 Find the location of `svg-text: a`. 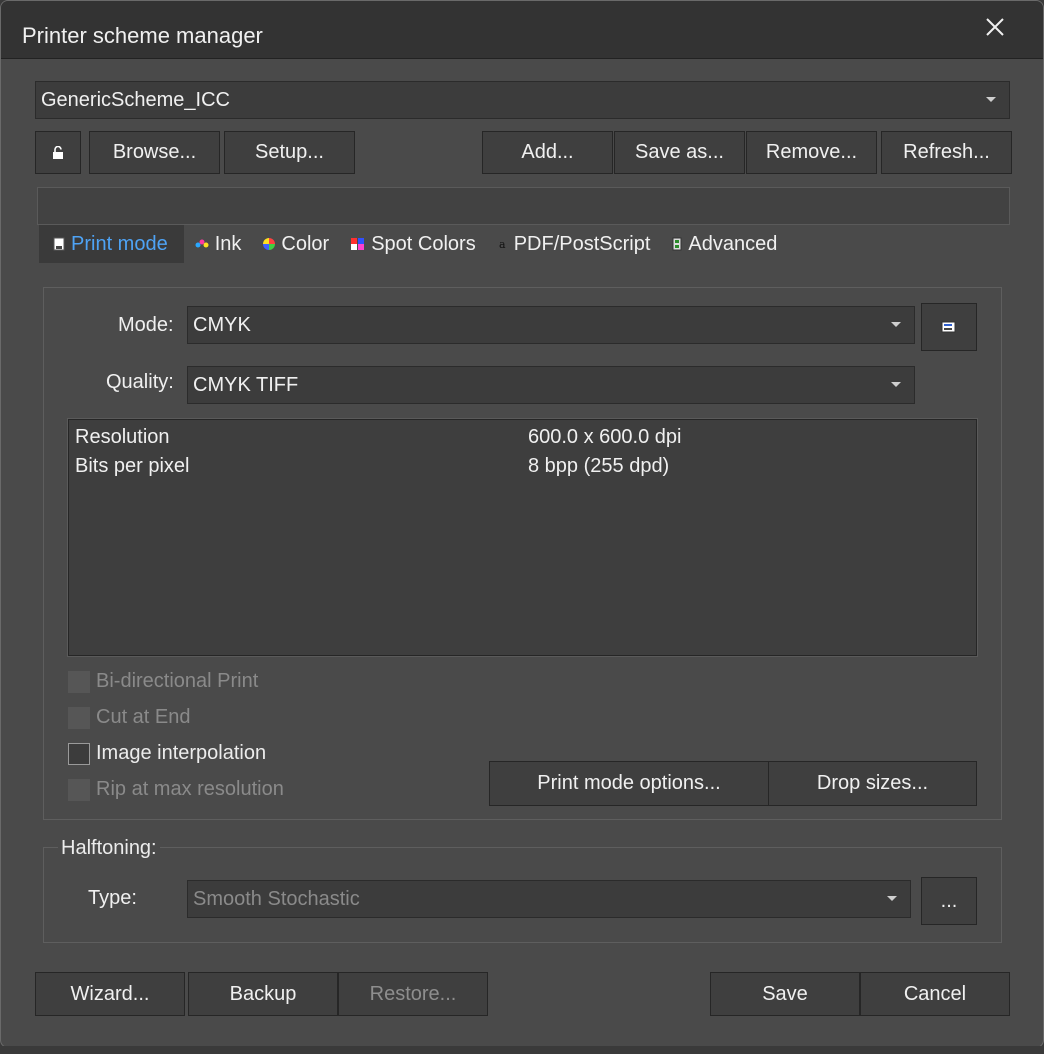

svg-text: a is located at coordinates (502, 244).